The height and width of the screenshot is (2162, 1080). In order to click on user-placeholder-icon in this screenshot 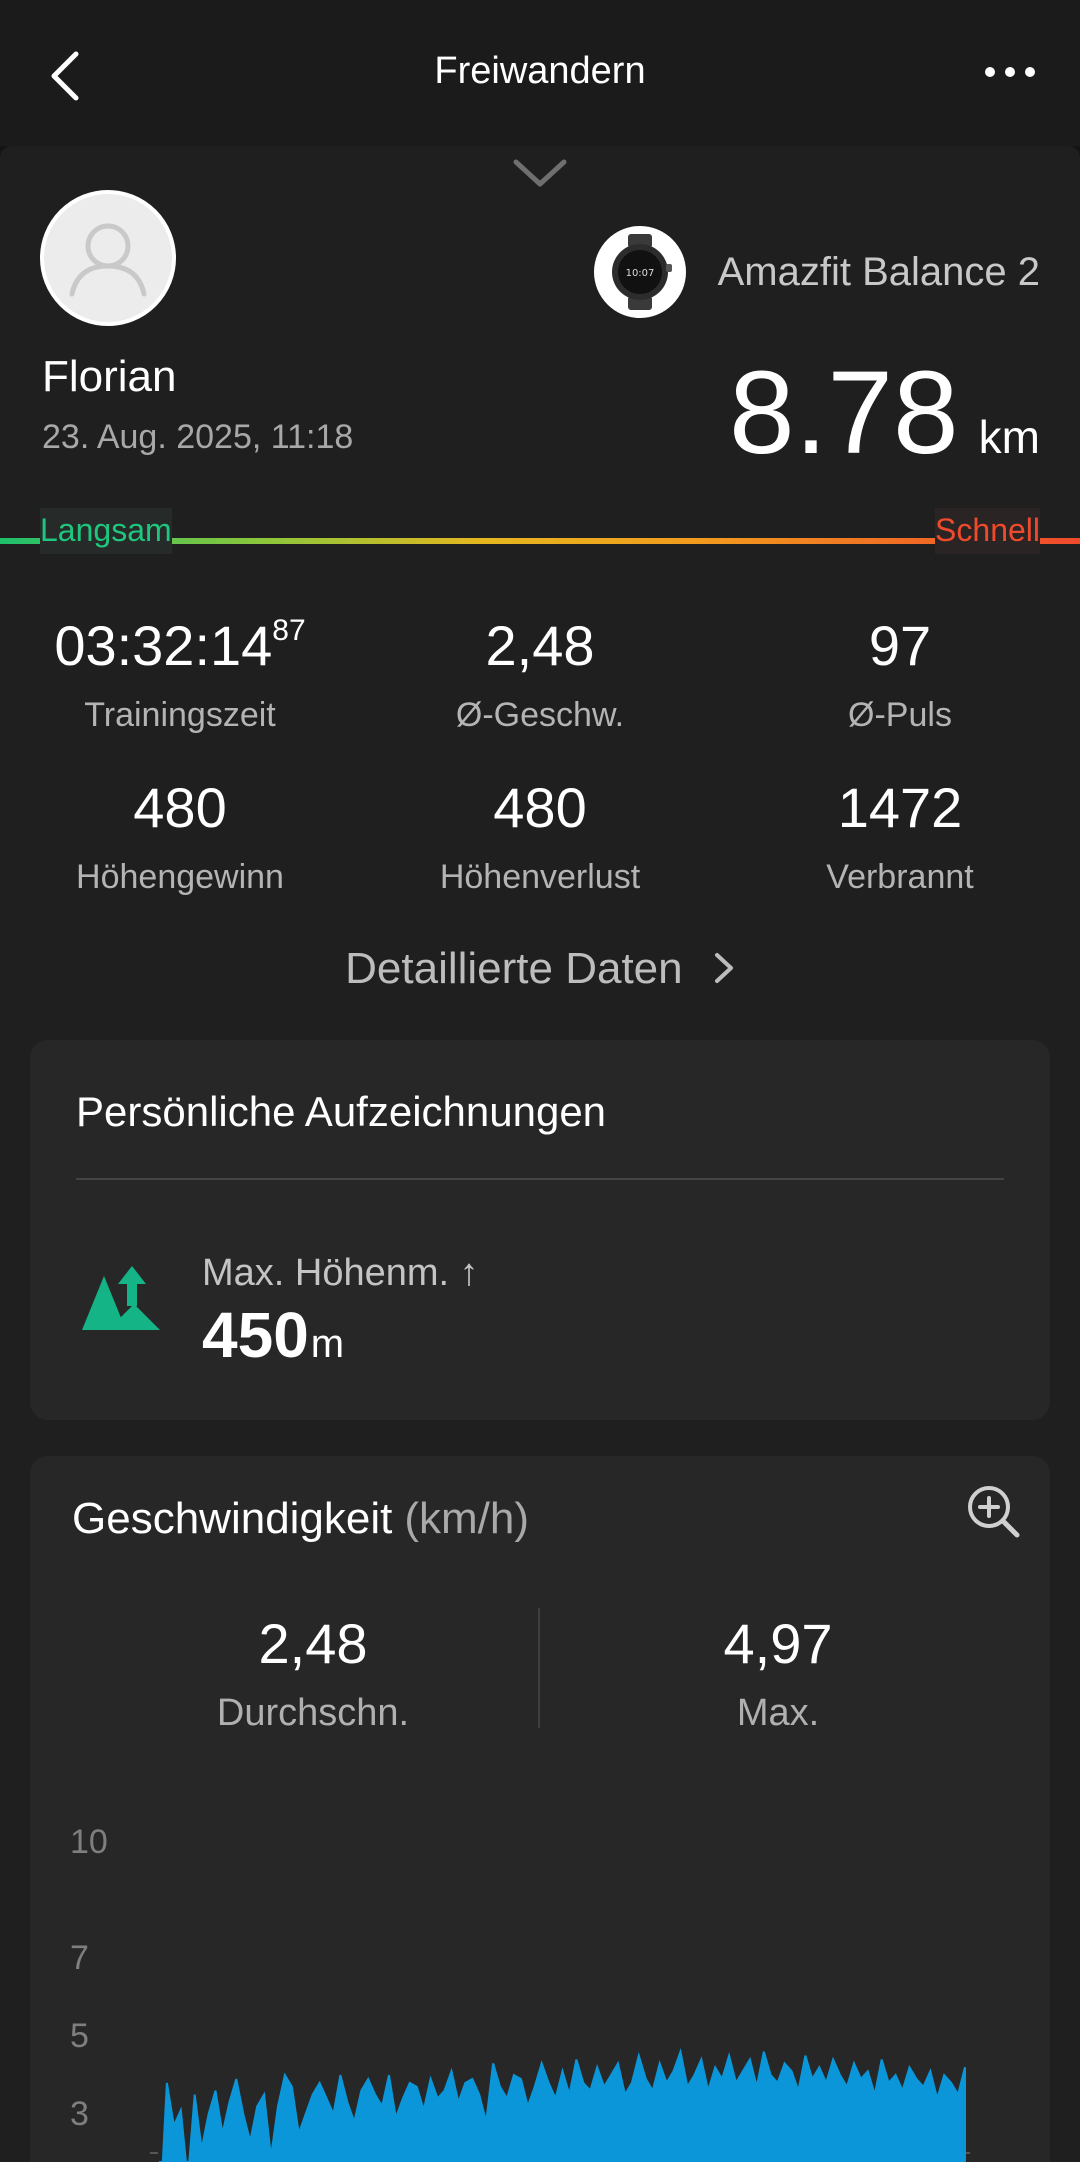, I will do `click(108, 260)`.